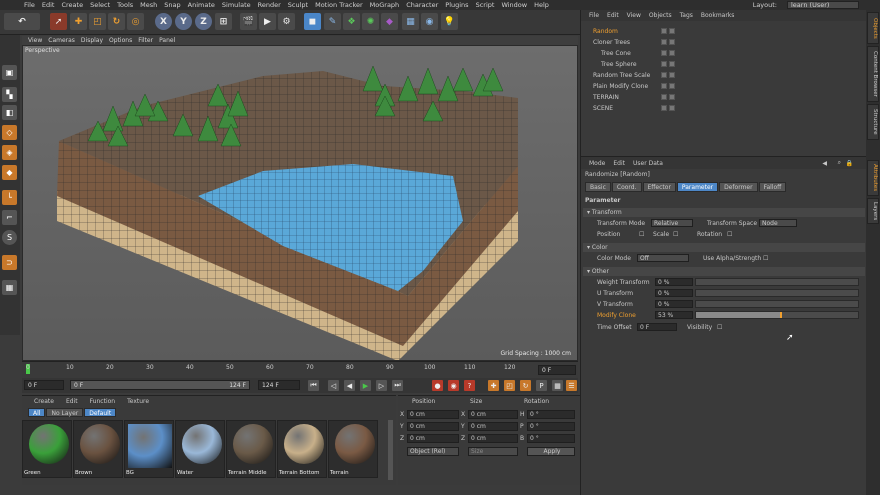  What do you see at coordinates (873, 122) in the screenshot?
I see `side-tab-structure: Structure` at bounding box center [873, 122].